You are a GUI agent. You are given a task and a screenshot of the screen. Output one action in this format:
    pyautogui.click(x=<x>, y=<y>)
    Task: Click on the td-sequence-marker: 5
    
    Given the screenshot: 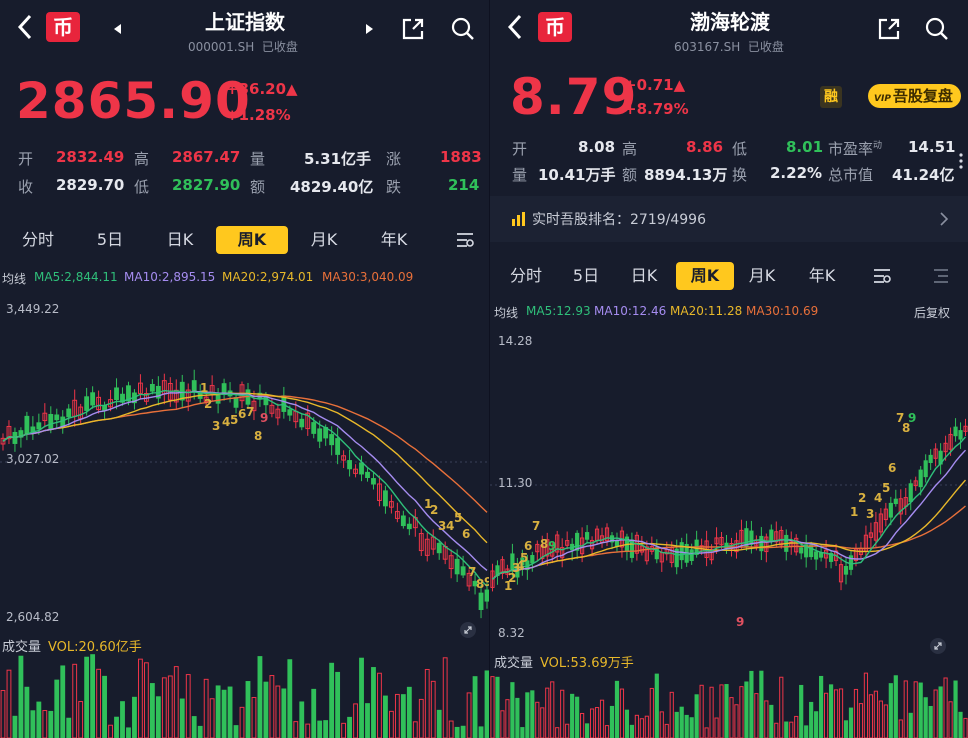 What is the action you would take?
    pyautogui.click(x=524, y=558)
    